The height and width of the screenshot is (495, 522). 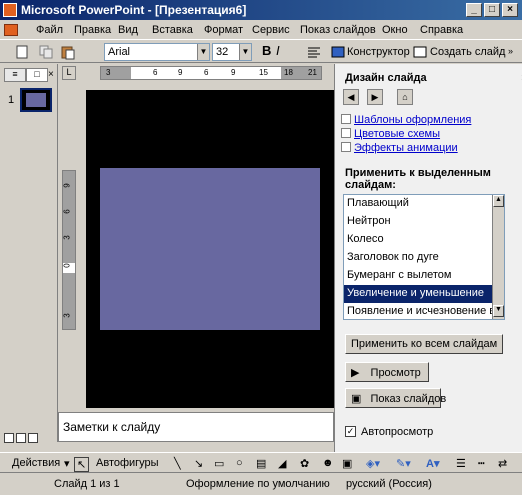 What do you see at coordinates (177, 463) in the screenshot?
I see `line-icon: ╲` at bounding box center [177, 463].